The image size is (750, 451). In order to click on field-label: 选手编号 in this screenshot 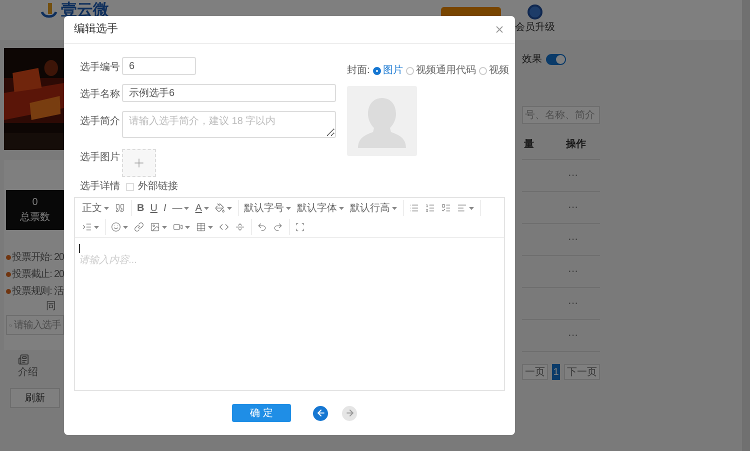, I will do `click(100, 67)`.